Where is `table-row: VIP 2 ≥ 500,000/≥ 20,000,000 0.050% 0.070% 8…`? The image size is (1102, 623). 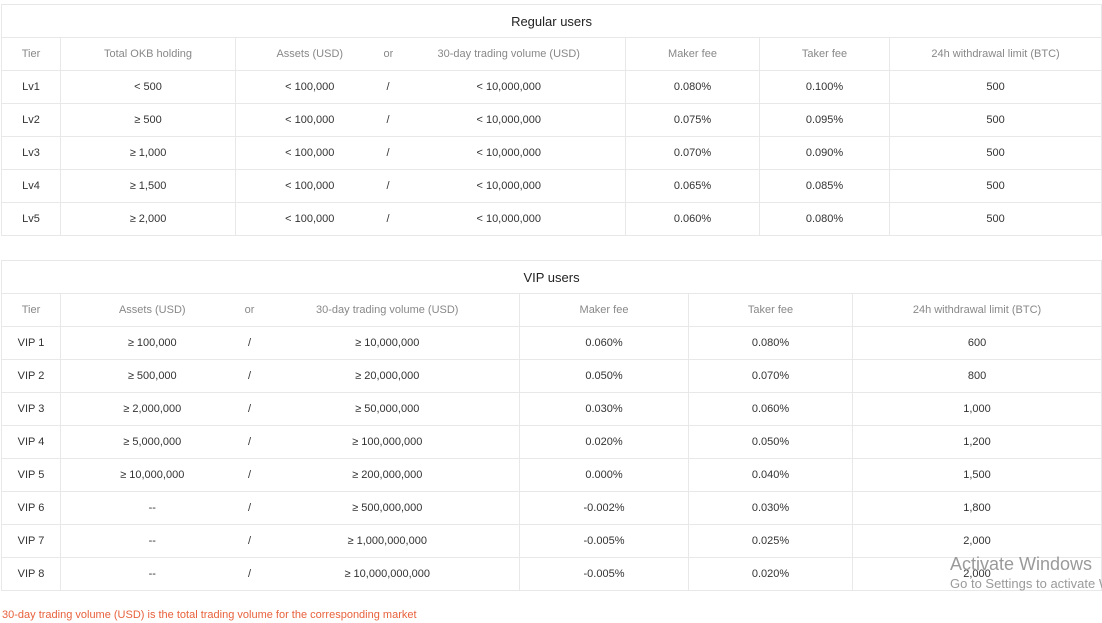 table-row: VIP 2 ≥ 500,000/≥ 20,000,000 0.050% 0.070% 8… is located at coordinates (551, 376).